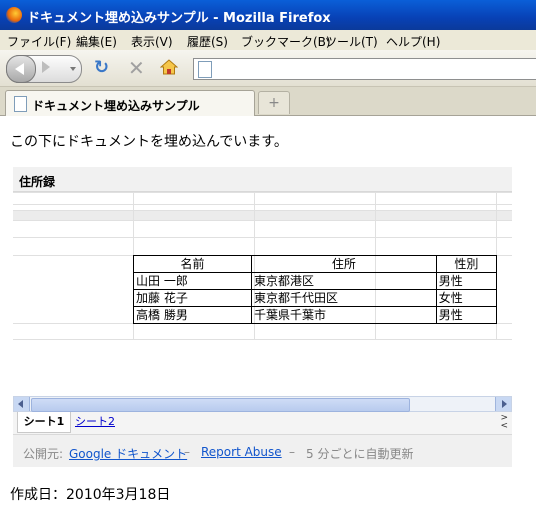  What do you see at coordinates (39, 41) in the screenshot?
I see `menu-file: ファイル(F)` at bounding box center [39, 41].